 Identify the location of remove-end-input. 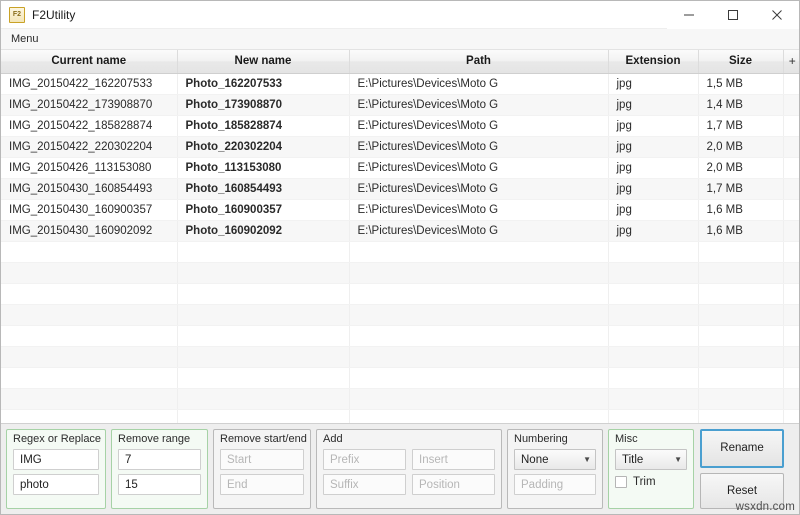
(262, 484).